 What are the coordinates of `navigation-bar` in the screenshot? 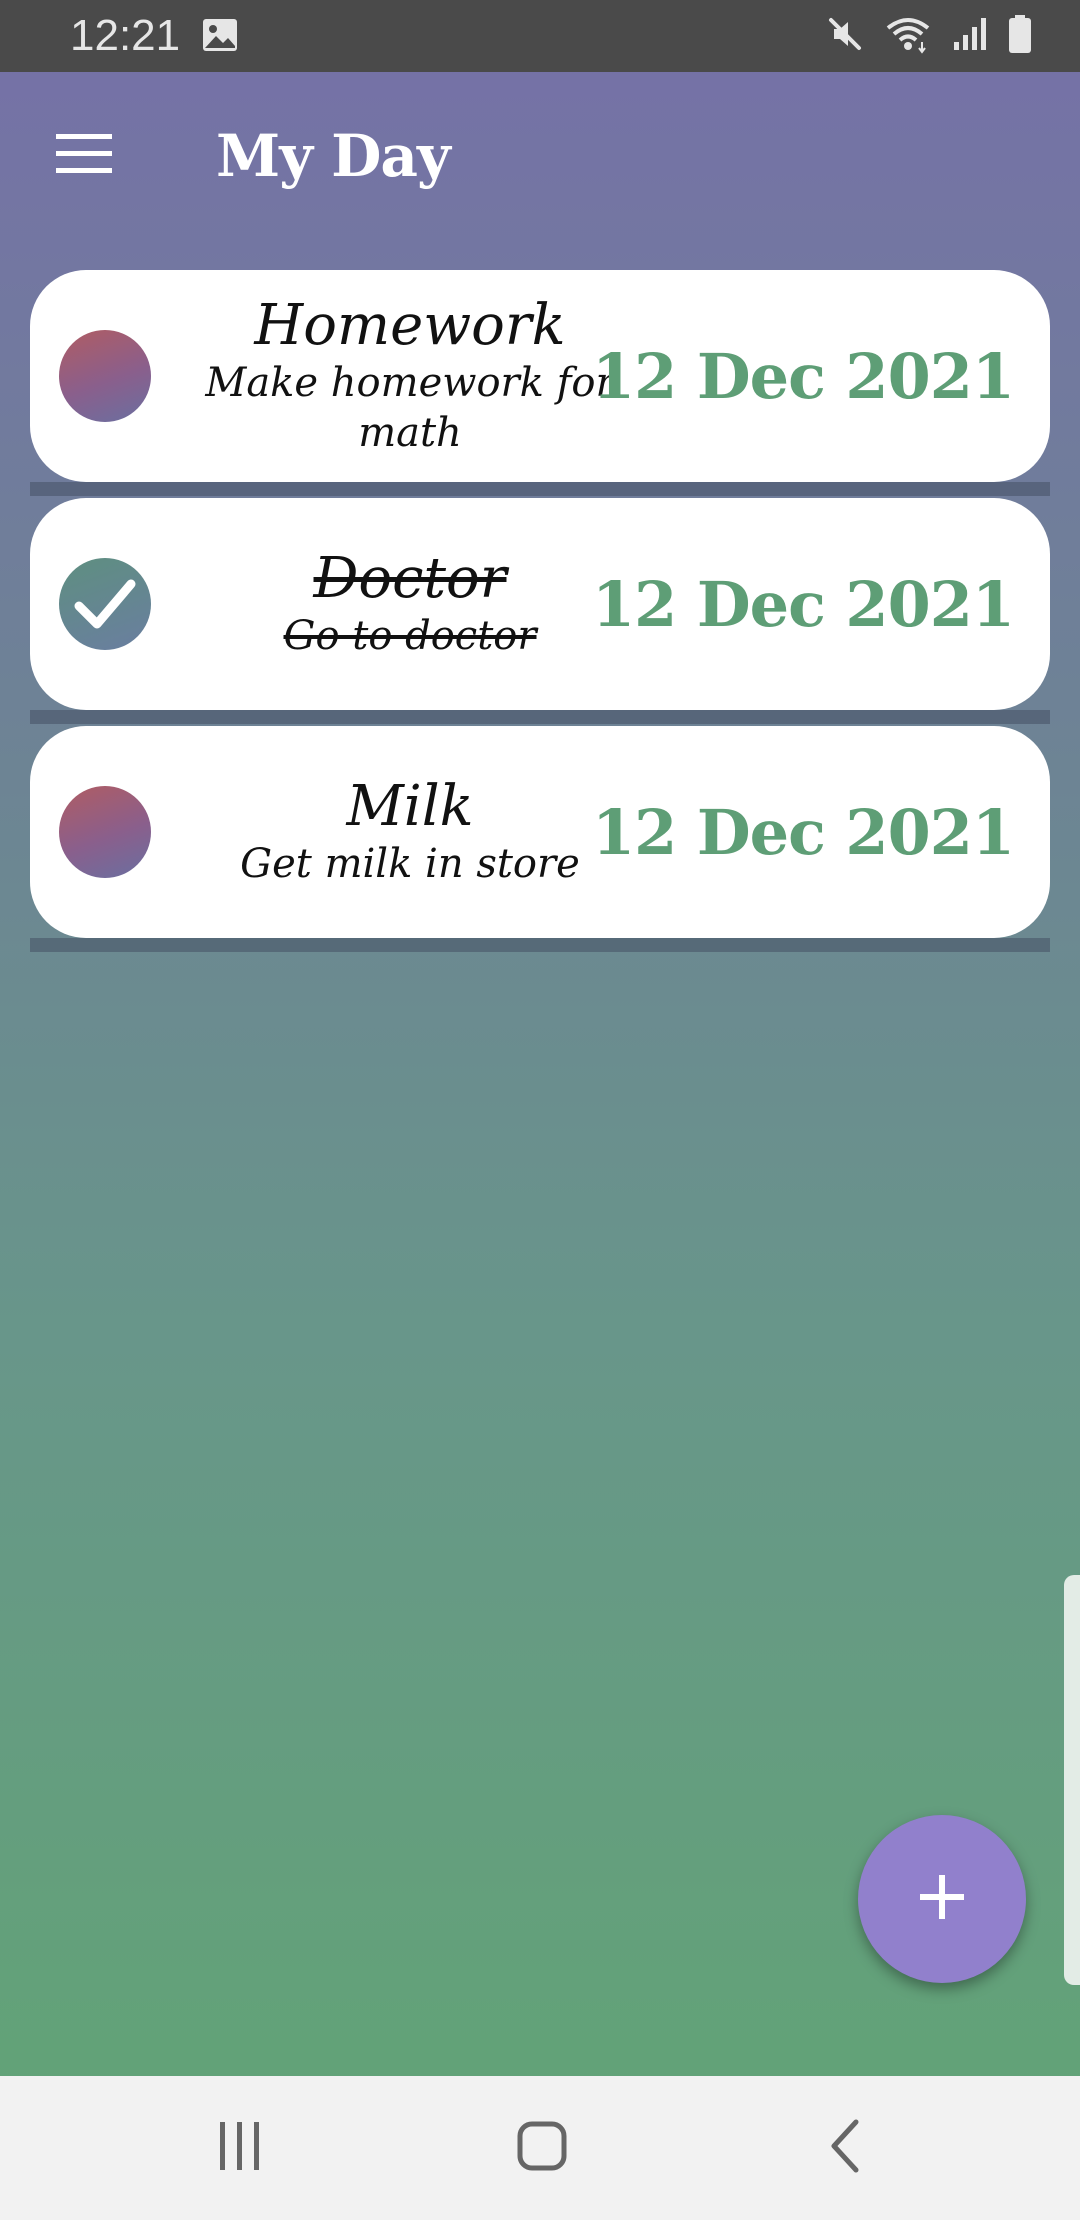 It's located at (540, 2148).